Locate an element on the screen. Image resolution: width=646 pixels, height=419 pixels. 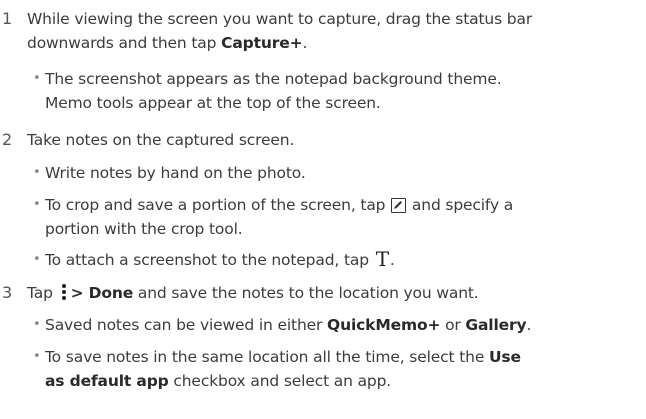
step-text-line: Take notes on the captured screen. is located at coordinates (161, 140).